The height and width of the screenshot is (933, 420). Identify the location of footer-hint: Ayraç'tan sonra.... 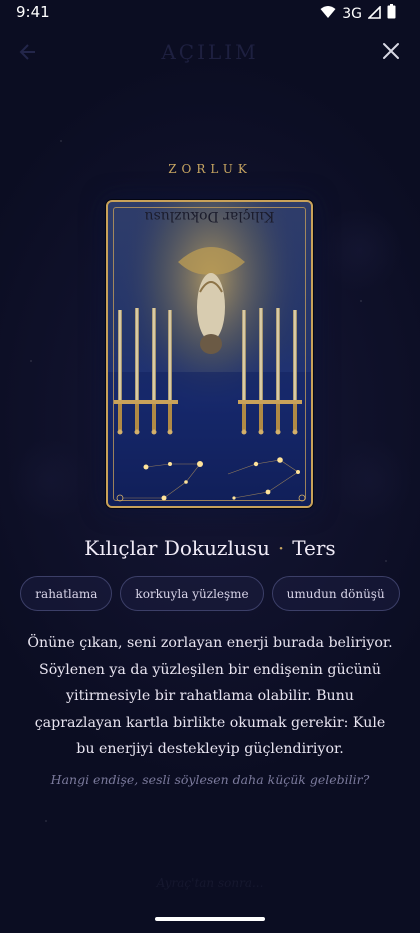
(210, 883).